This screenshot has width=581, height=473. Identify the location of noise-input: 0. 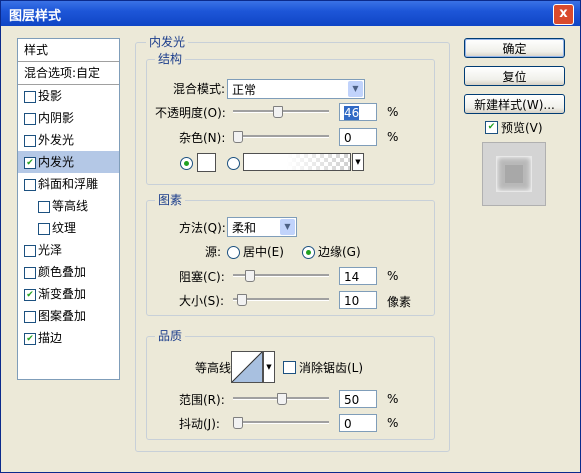
(358, 137).